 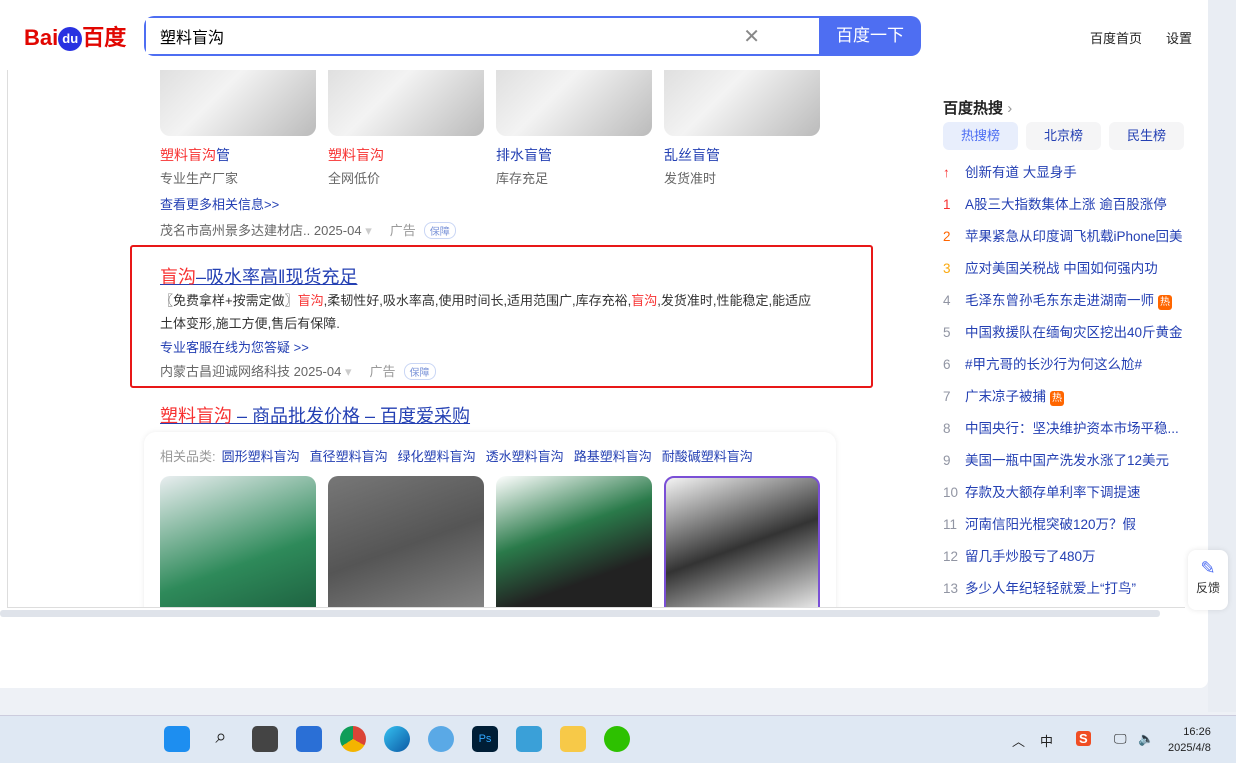 I want to click on rank-number: 9, so click(x=947, y=460).